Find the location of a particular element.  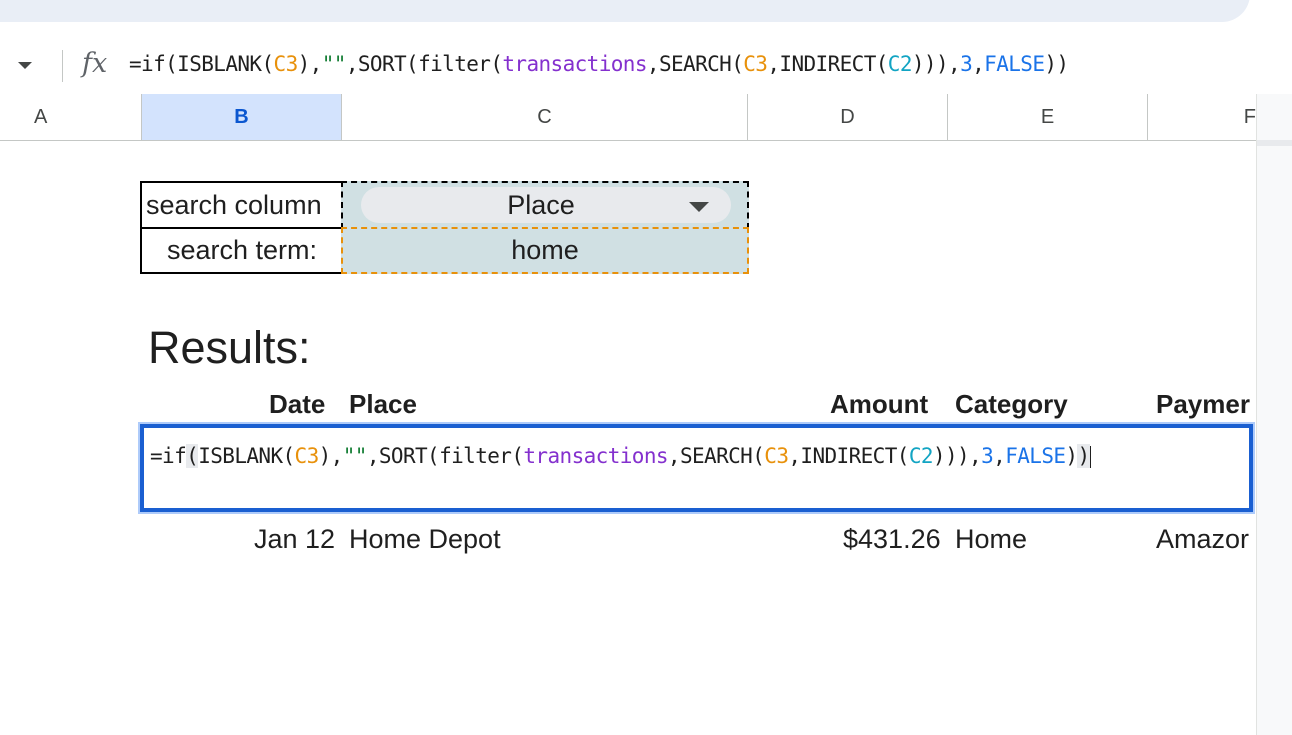

header-category: Category is located at coordinates (1011, 404).